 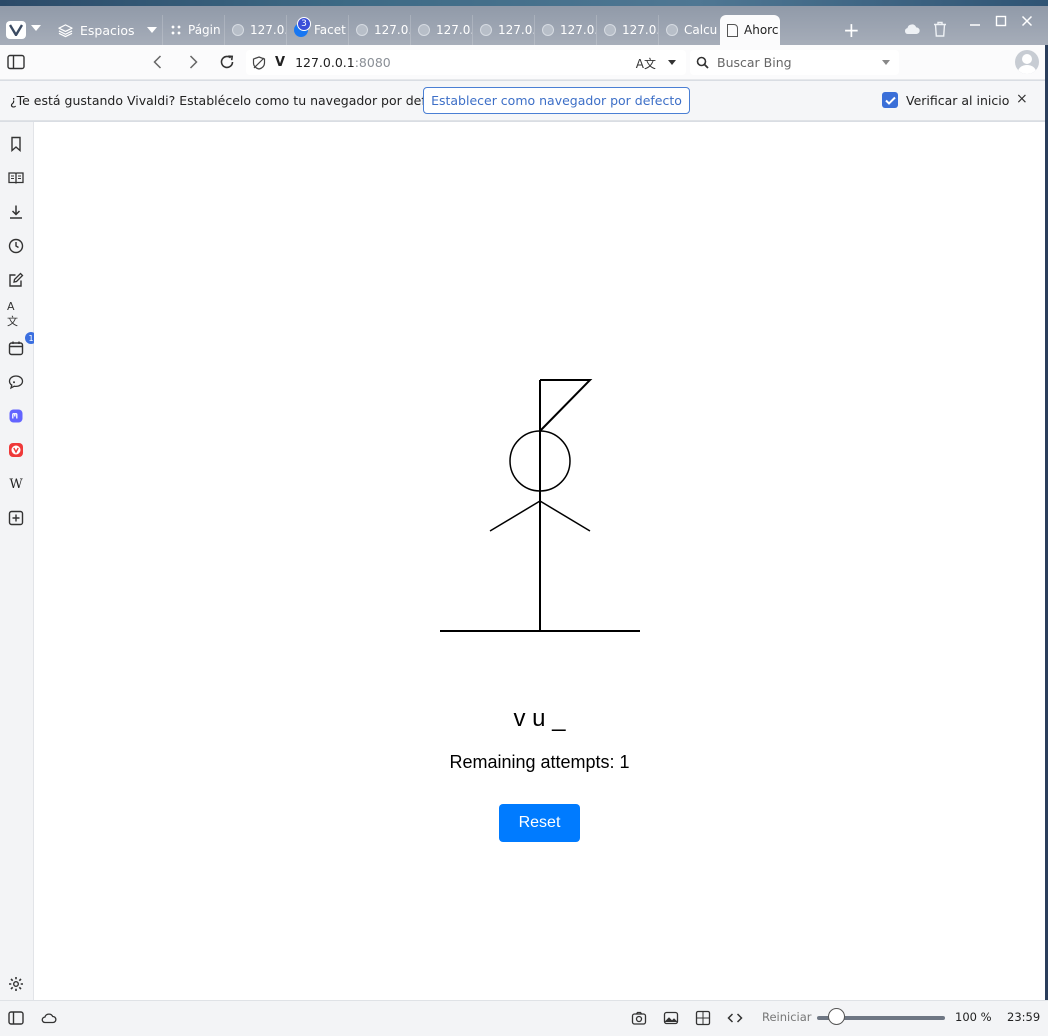 What do you see at coordinates (18, 561) in the screenshot?
I see `side-panel: A文 1 W` at bounding box center [18, 561].